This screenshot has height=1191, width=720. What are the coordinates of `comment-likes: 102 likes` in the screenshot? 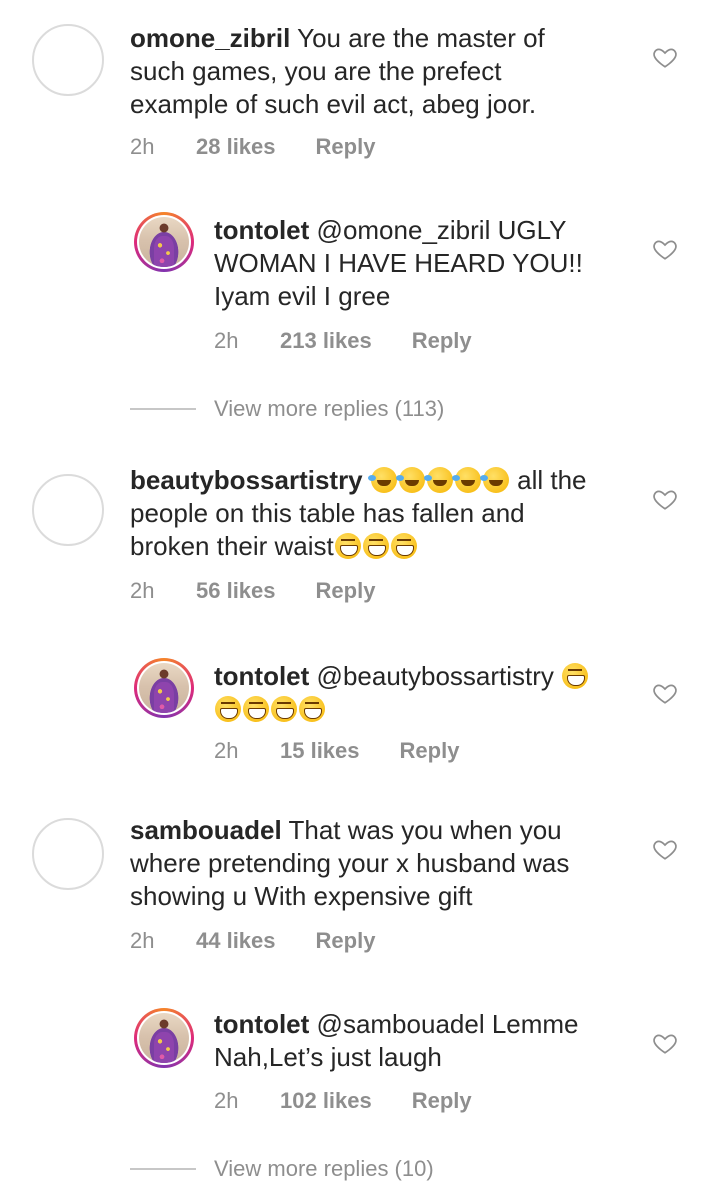 It's located at (326, 1101).